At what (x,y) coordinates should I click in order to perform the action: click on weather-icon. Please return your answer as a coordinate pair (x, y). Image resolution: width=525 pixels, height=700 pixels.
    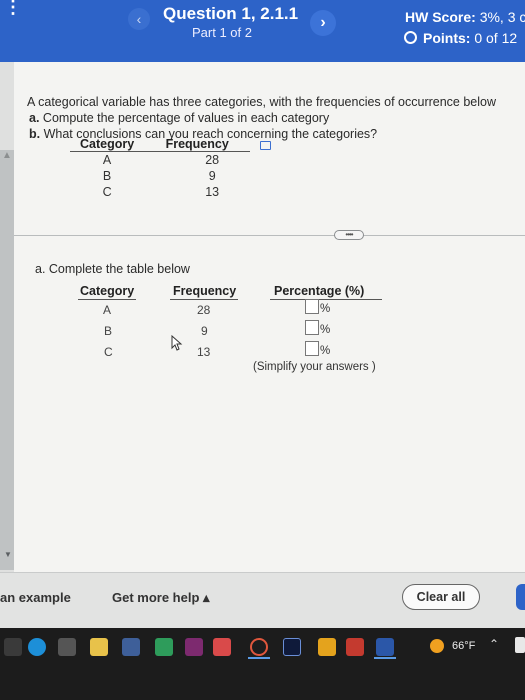
    Looking at the image, I should click on (437, 646).